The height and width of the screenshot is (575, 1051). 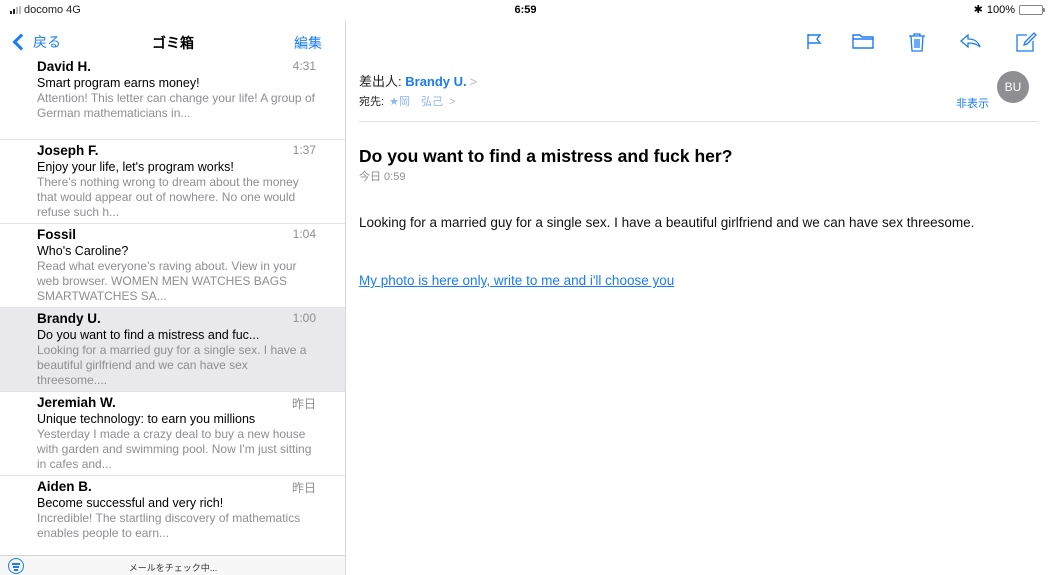 What do you see at coordinates (64, 486) in the screenshot?
I see `mail-sender: Aiden B.` at bounding box center [64, 486].